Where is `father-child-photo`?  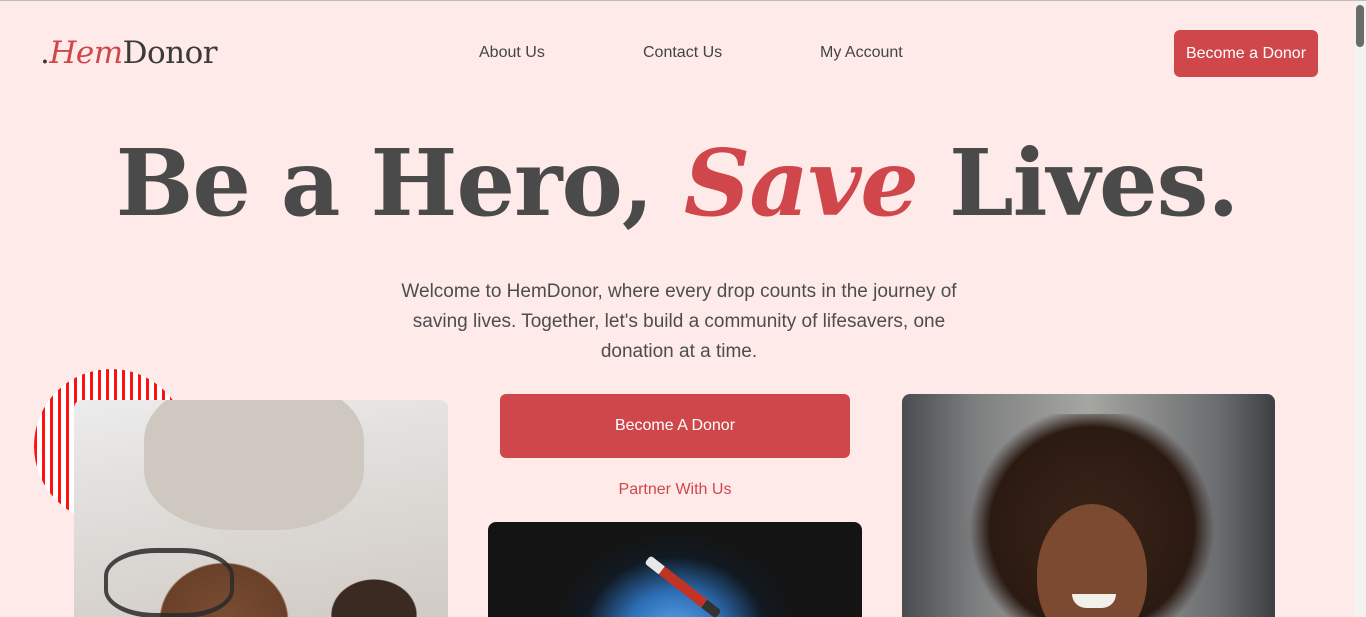 father-child-photo is located at coordinates (261, 508).